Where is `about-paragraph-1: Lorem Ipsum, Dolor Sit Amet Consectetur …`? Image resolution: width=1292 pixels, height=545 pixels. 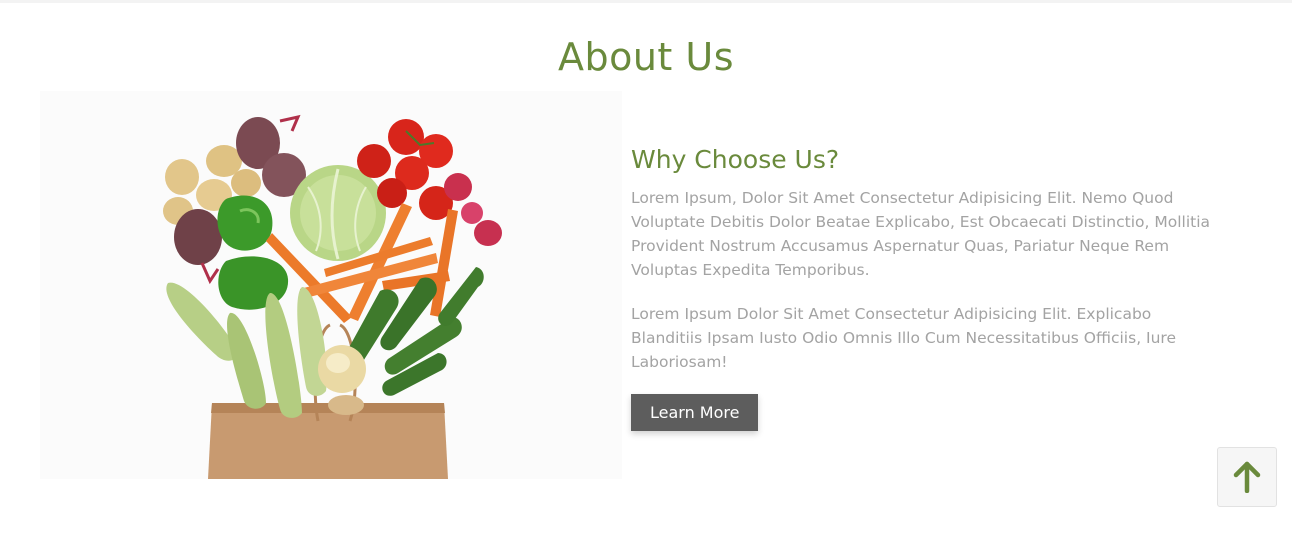
about-paragraph-1: Lorem Ipsum, Dolor Sit Amet Consectetur … is located at coordinates (921, 234).